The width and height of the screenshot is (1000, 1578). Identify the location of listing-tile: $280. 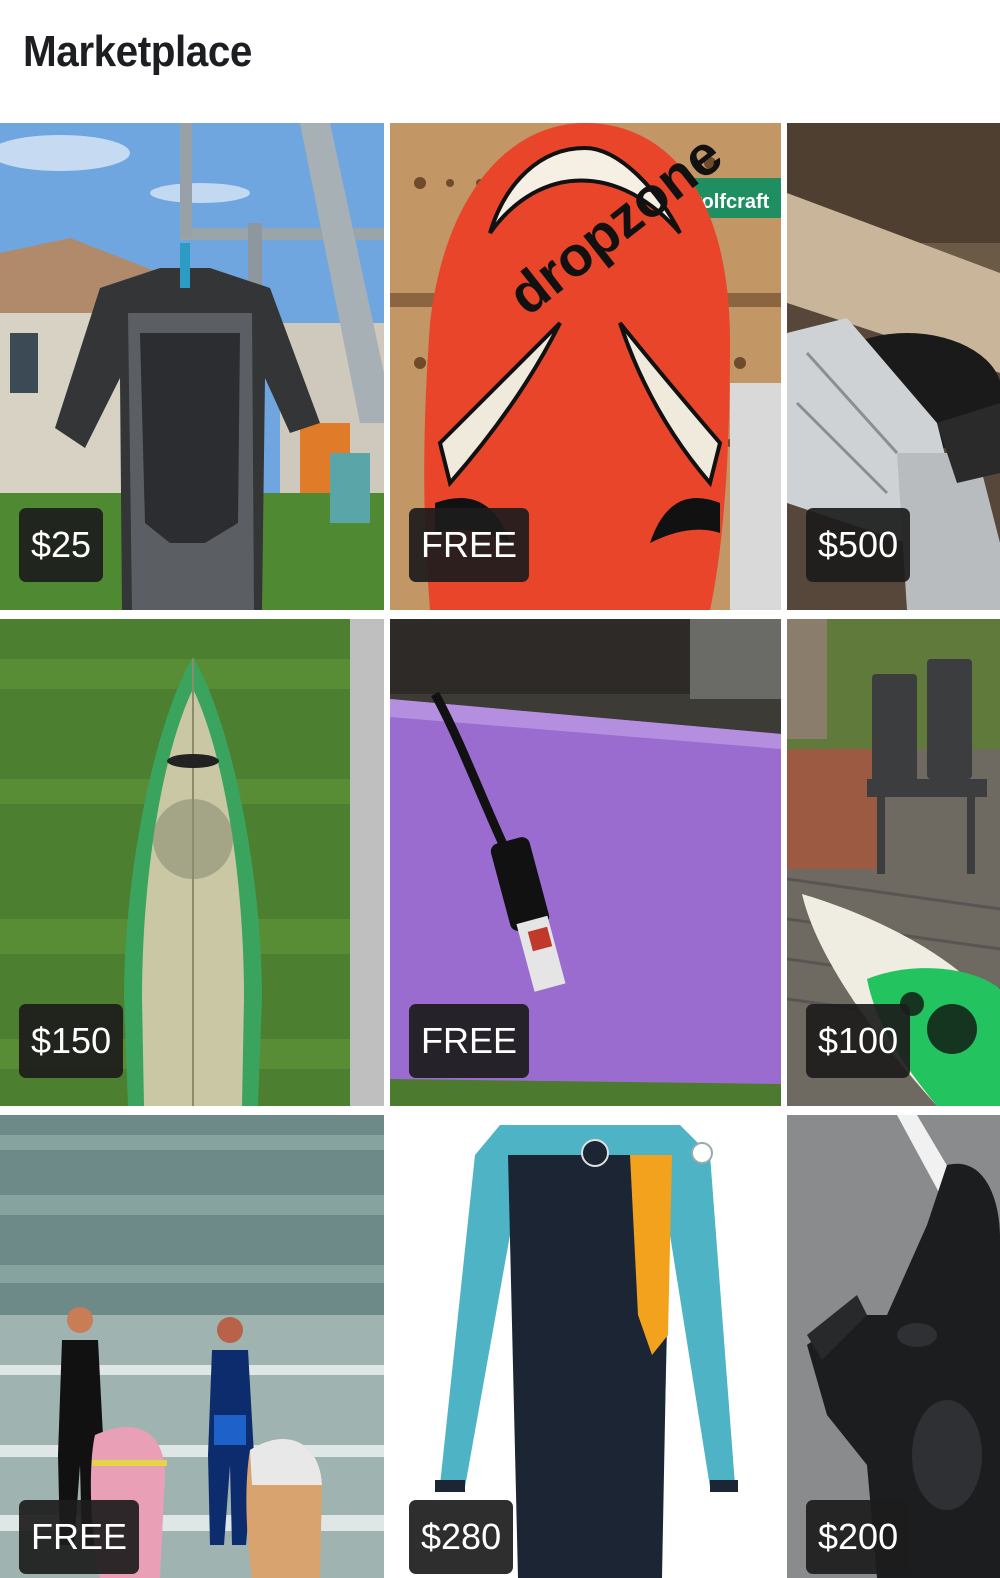
(585, 1346).